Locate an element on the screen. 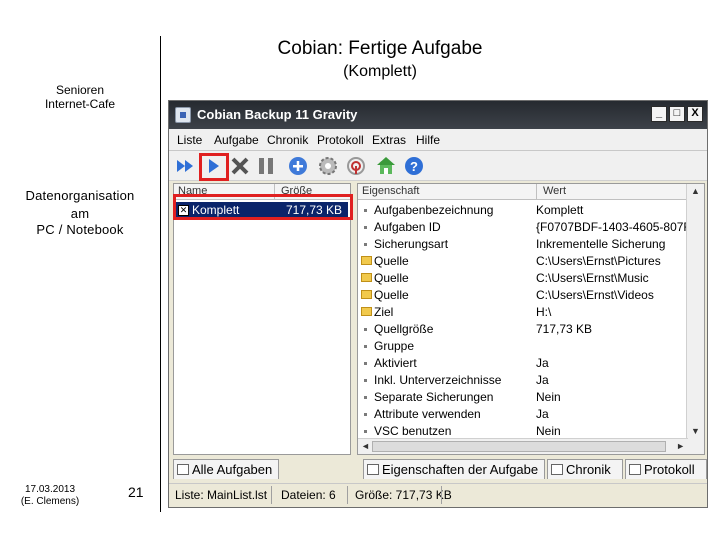  window-titlebar: Cobian Backup 11 Gravity _ □ X is located at coordinates (438, 115).